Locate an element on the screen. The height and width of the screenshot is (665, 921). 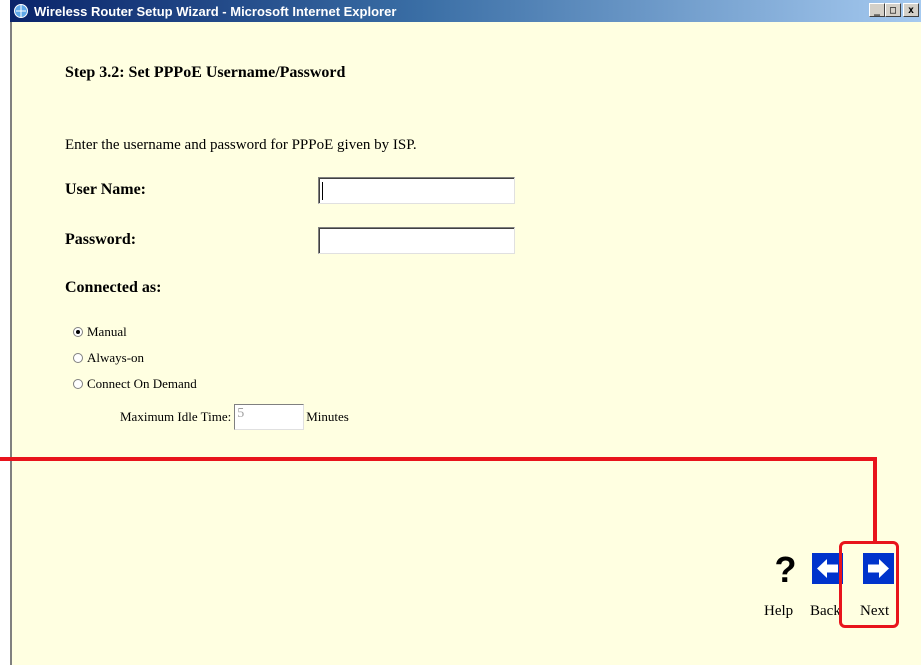
radio-connect-on-demand: Connect On Demand is located at coordinates (135, 384).